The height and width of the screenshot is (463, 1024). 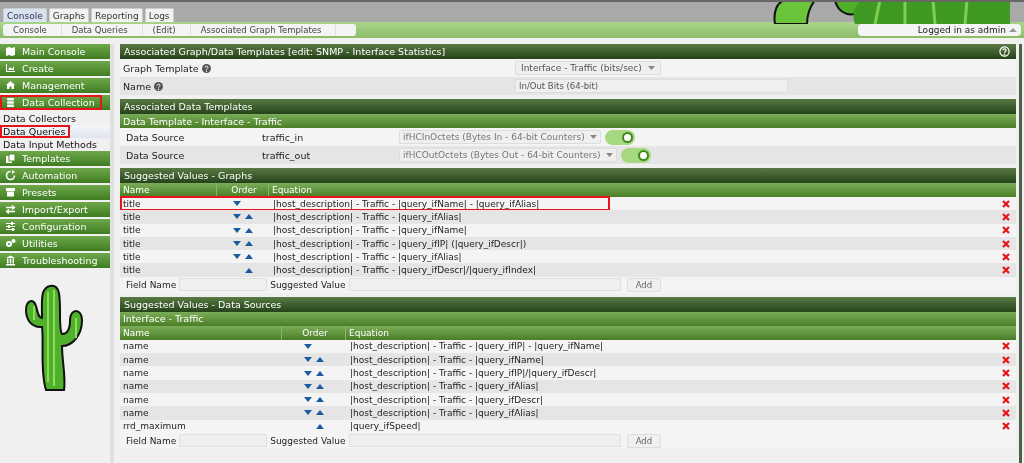 What do you see at coordinates (308, 284) in the screenshot?
I see `field-label: Suggested Value` at bounding box center [308, 284].